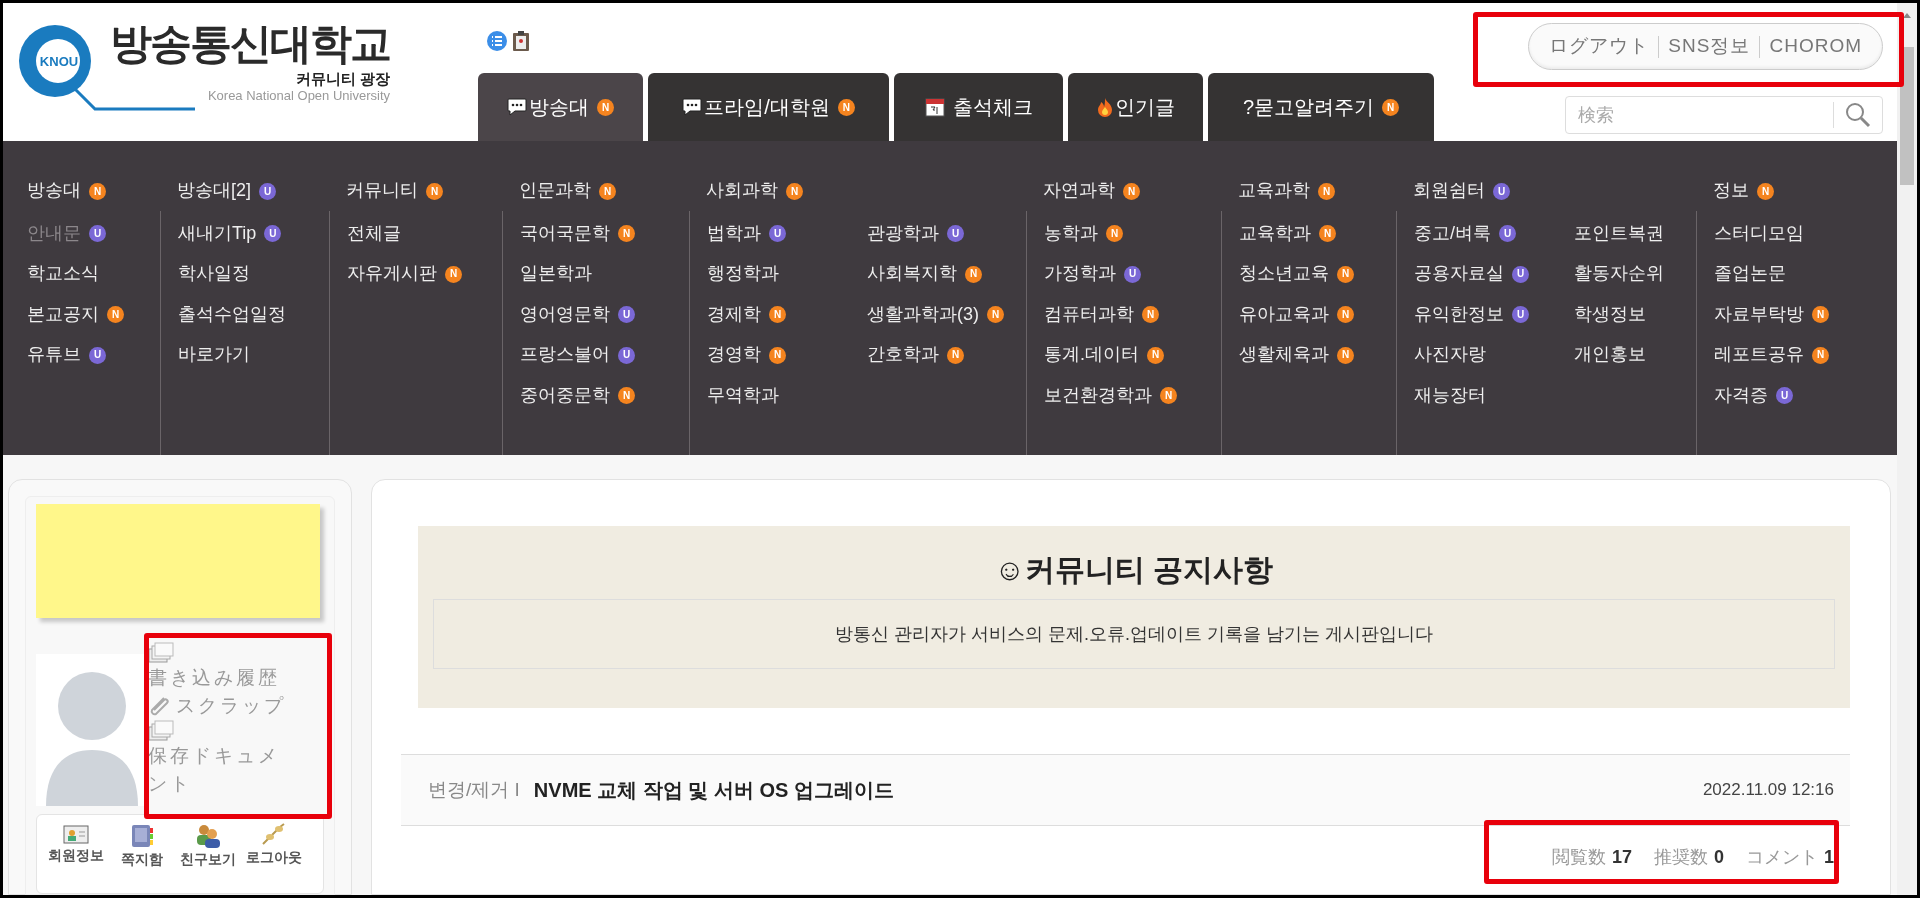  I want to click on menu-link: 경제학 N, so click(778, 314).